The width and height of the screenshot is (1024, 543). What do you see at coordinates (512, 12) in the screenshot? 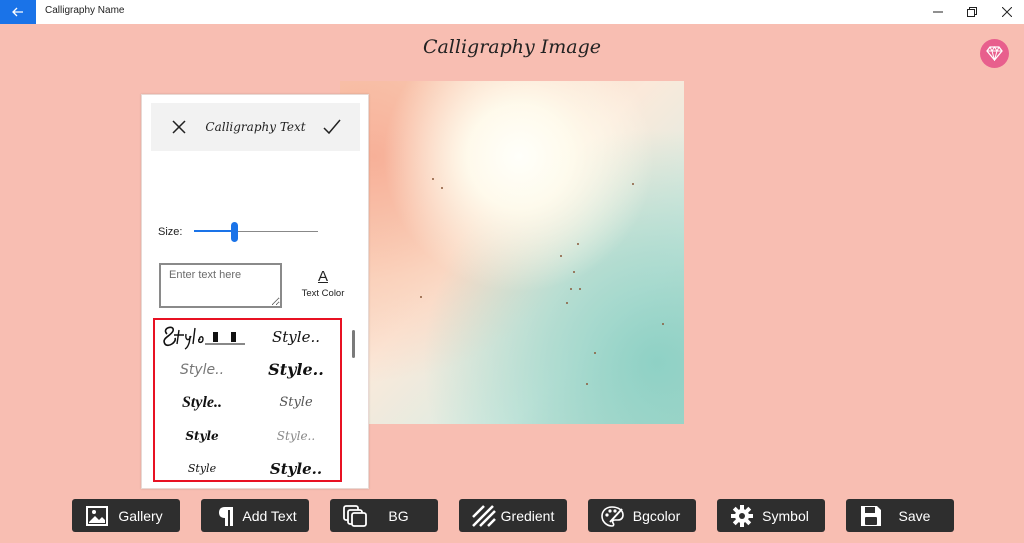
I see `title-bar: Calligraphy Name` at bounding box center [512, 12].